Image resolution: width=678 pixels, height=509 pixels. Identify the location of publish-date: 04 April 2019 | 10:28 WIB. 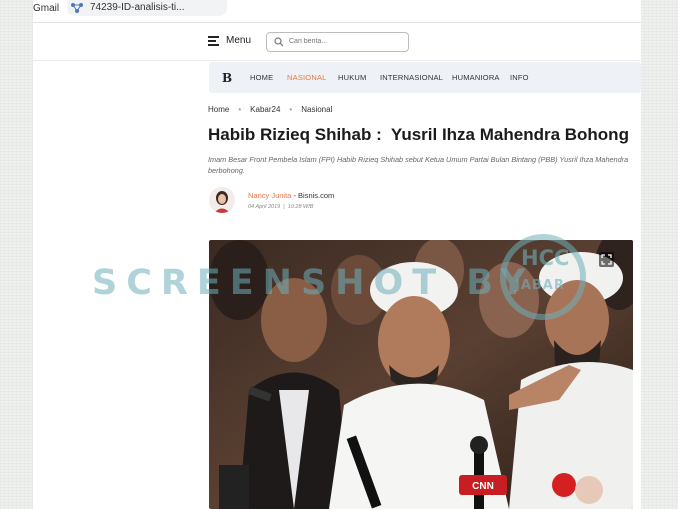
(281, 207).